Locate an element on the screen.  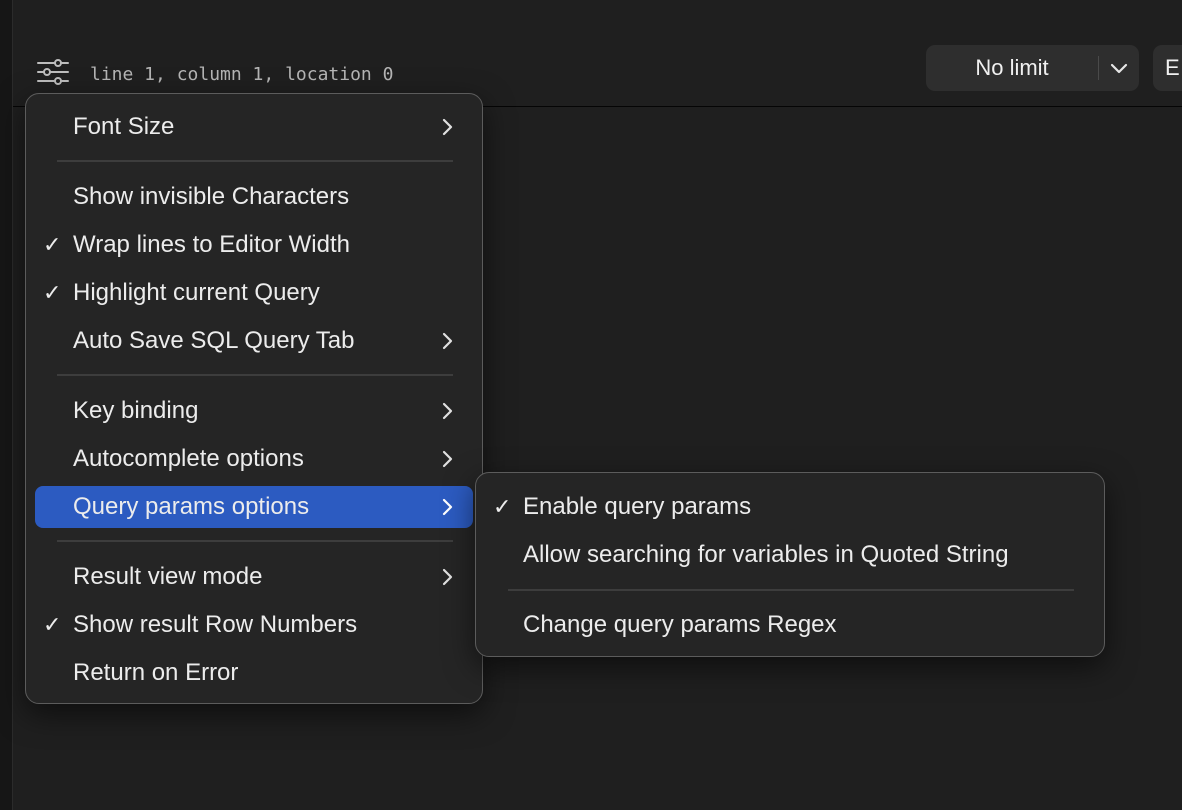
chevron-down-icon is located at coordinates (1119, 68).